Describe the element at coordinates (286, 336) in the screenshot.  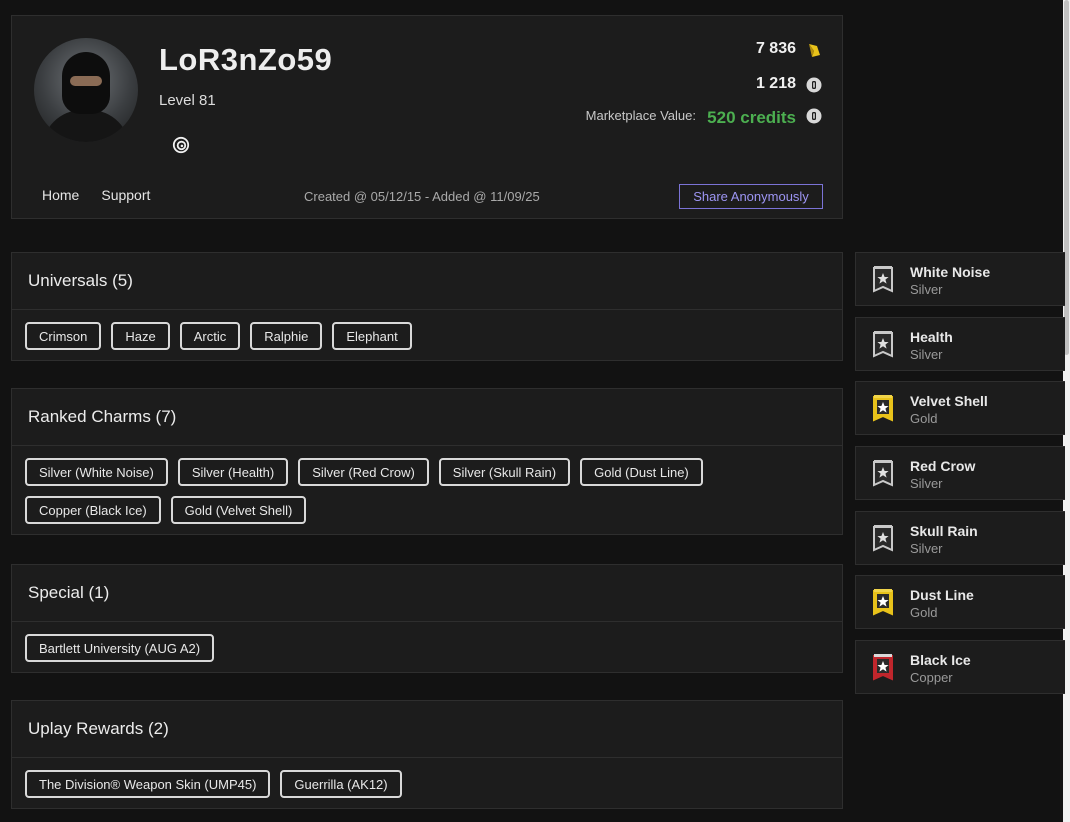
I see `universal-tag: Ralphie` at that location.